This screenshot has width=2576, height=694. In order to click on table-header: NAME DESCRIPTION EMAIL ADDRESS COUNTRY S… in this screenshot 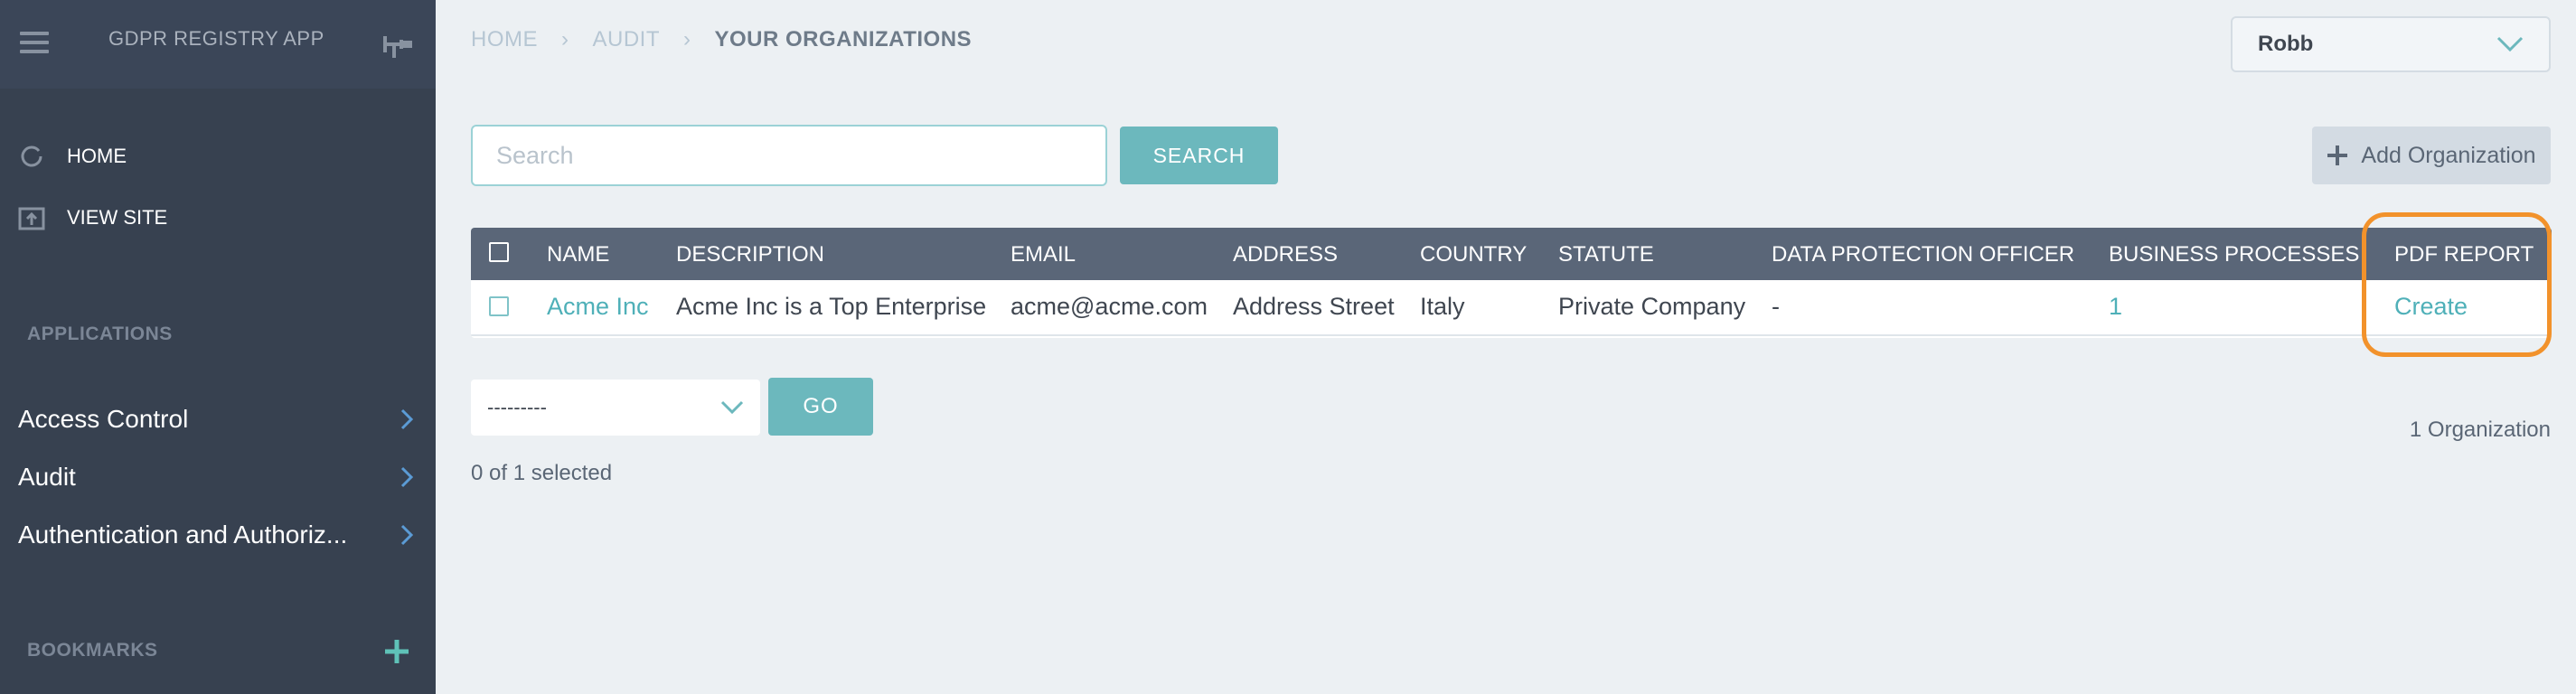, I will do `click(1511, 254)`.